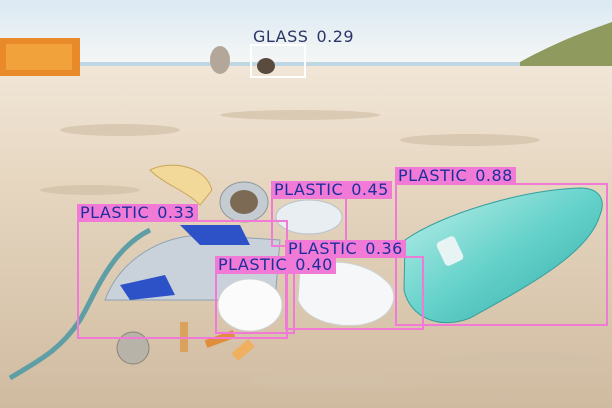  Describe the element at coordinates (176, 212) in the screenshot. I see `detection-score: 0.33` at that location.